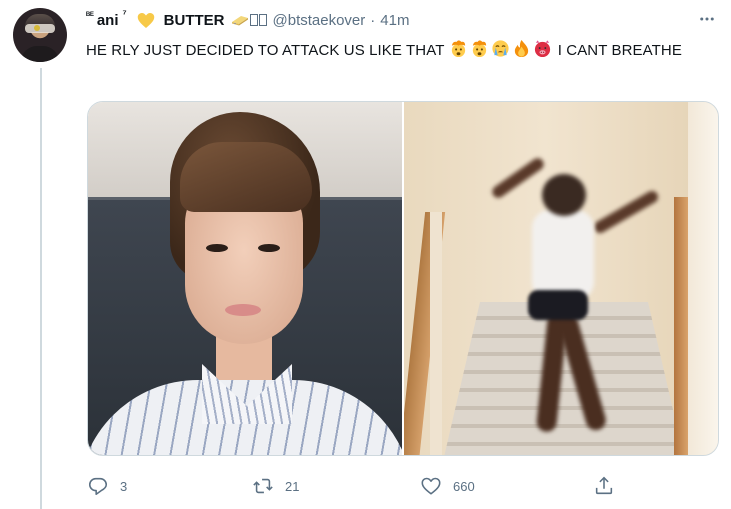 Image resolution: width=731 pixels, height=509 pixels. I want to click on tweet-text-end: I CANT BREATHE, so click(617, 50).